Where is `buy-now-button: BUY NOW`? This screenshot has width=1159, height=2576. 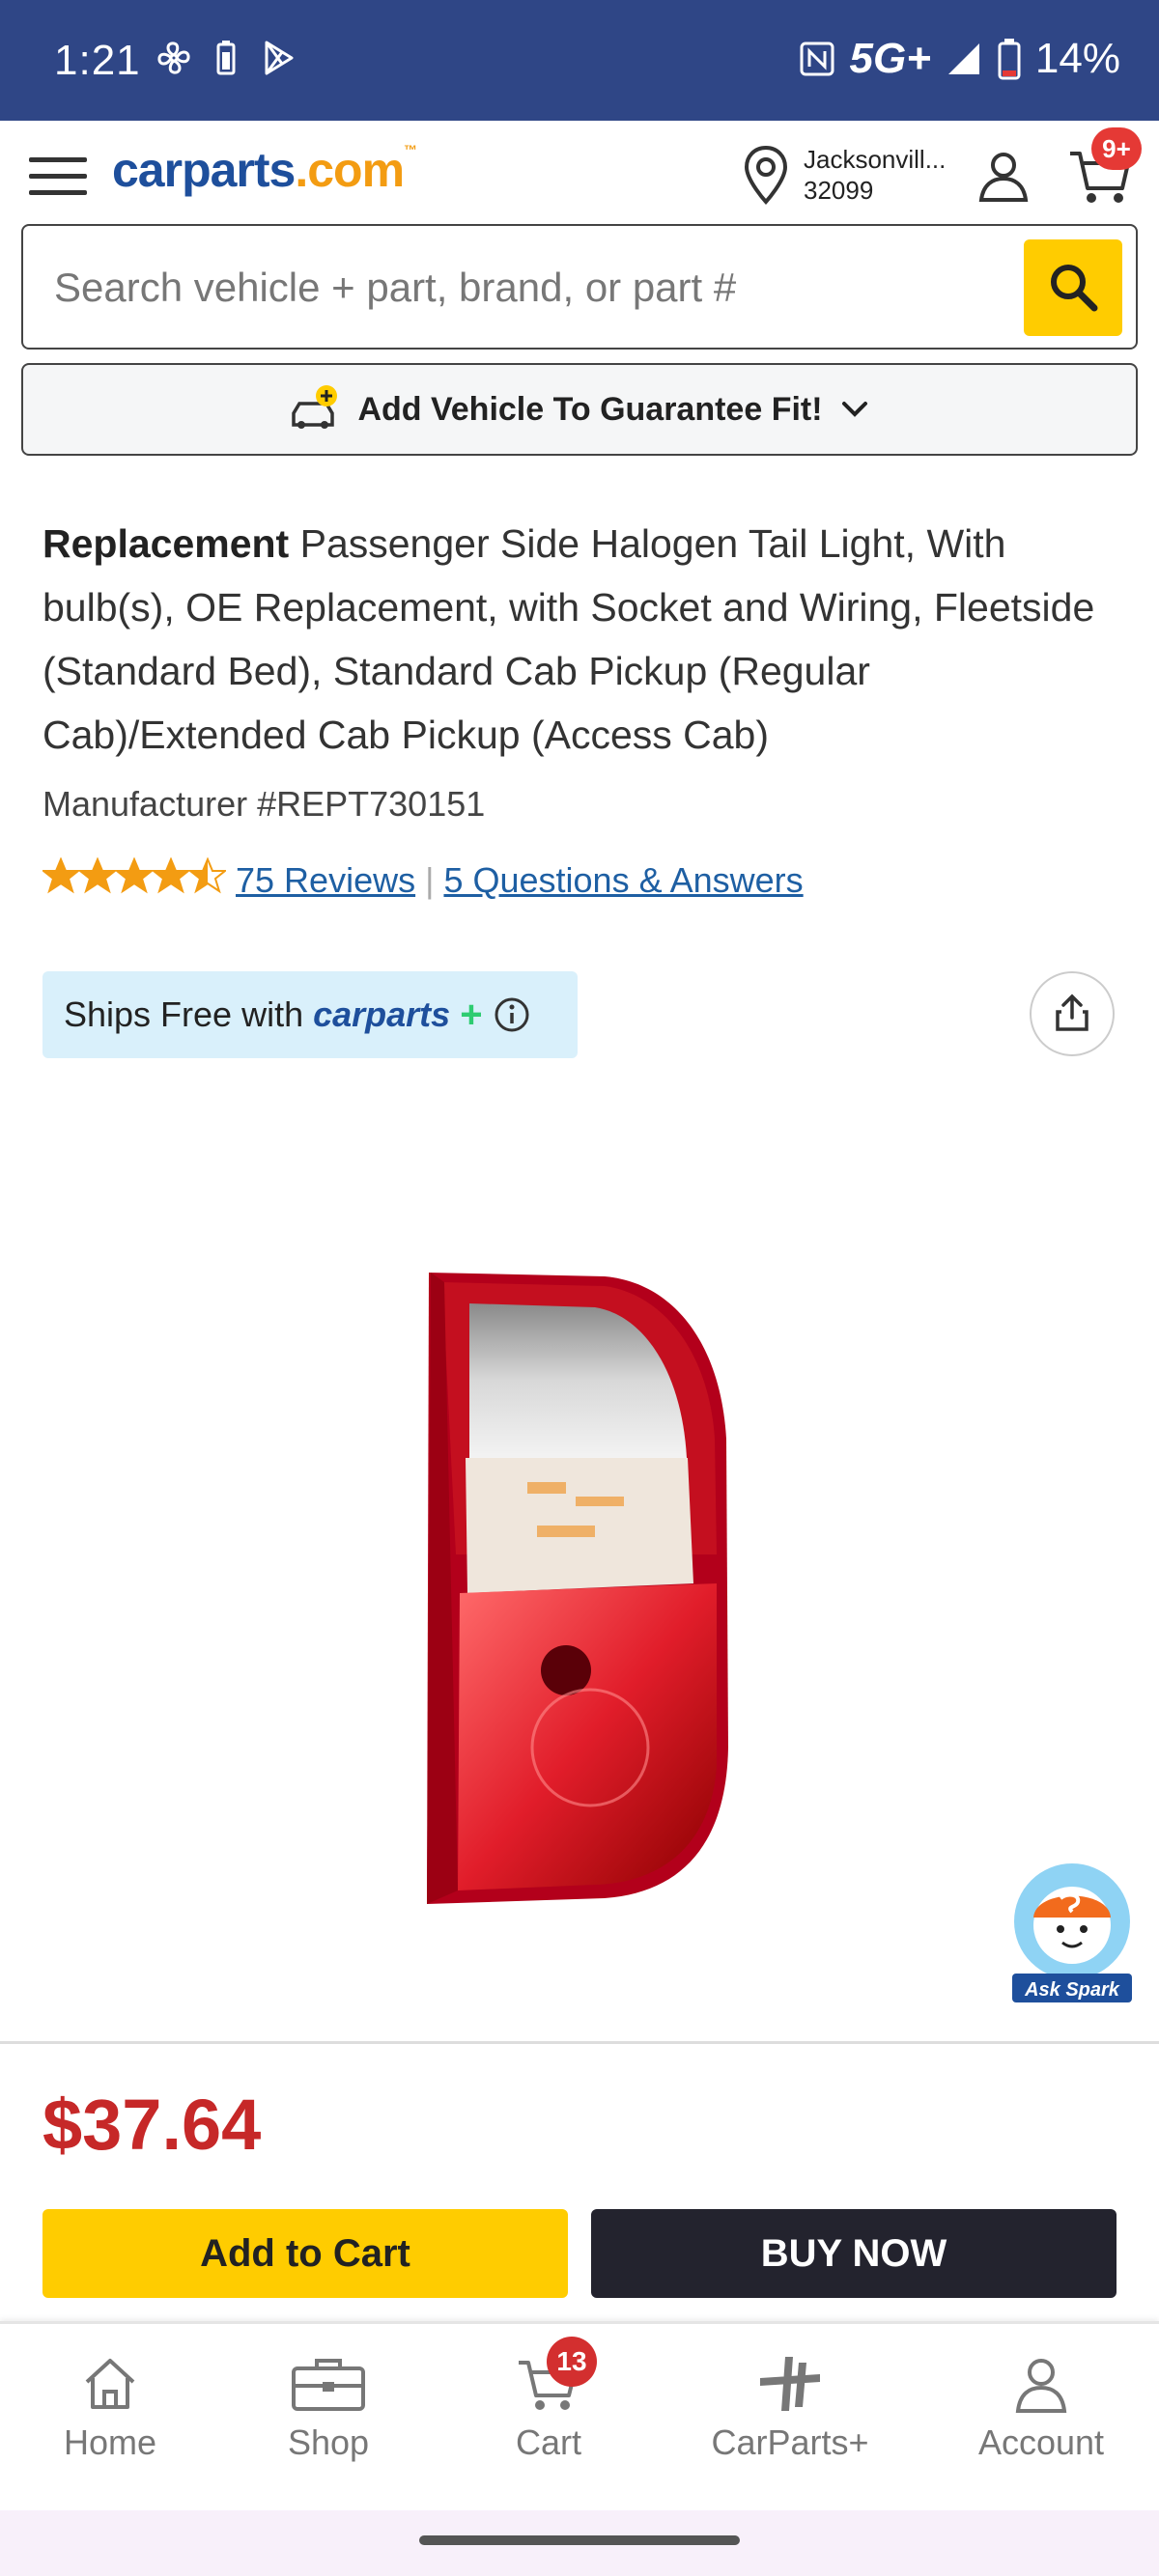
buy-now-button: BUY NOW is located at coordinates (854, 2254).